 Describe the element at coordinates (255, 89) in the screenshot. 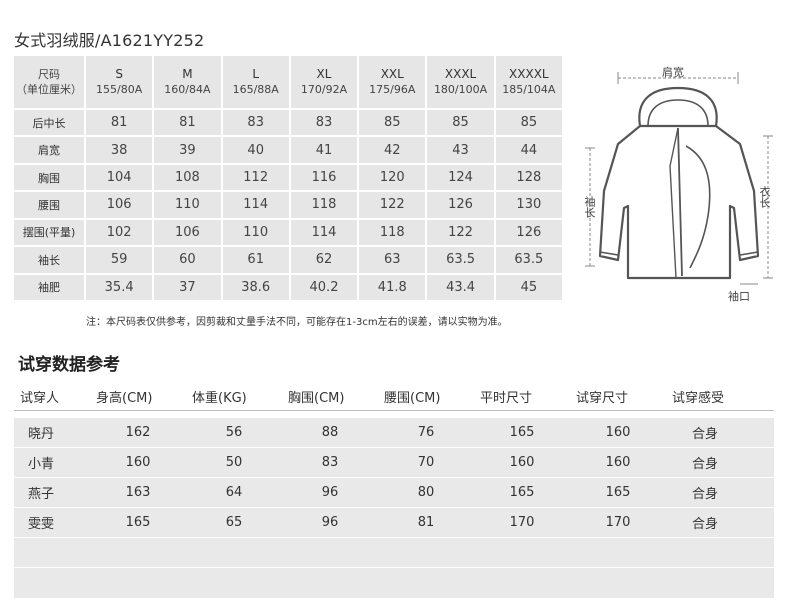

I see `size-spec: 165/88A` at that location.